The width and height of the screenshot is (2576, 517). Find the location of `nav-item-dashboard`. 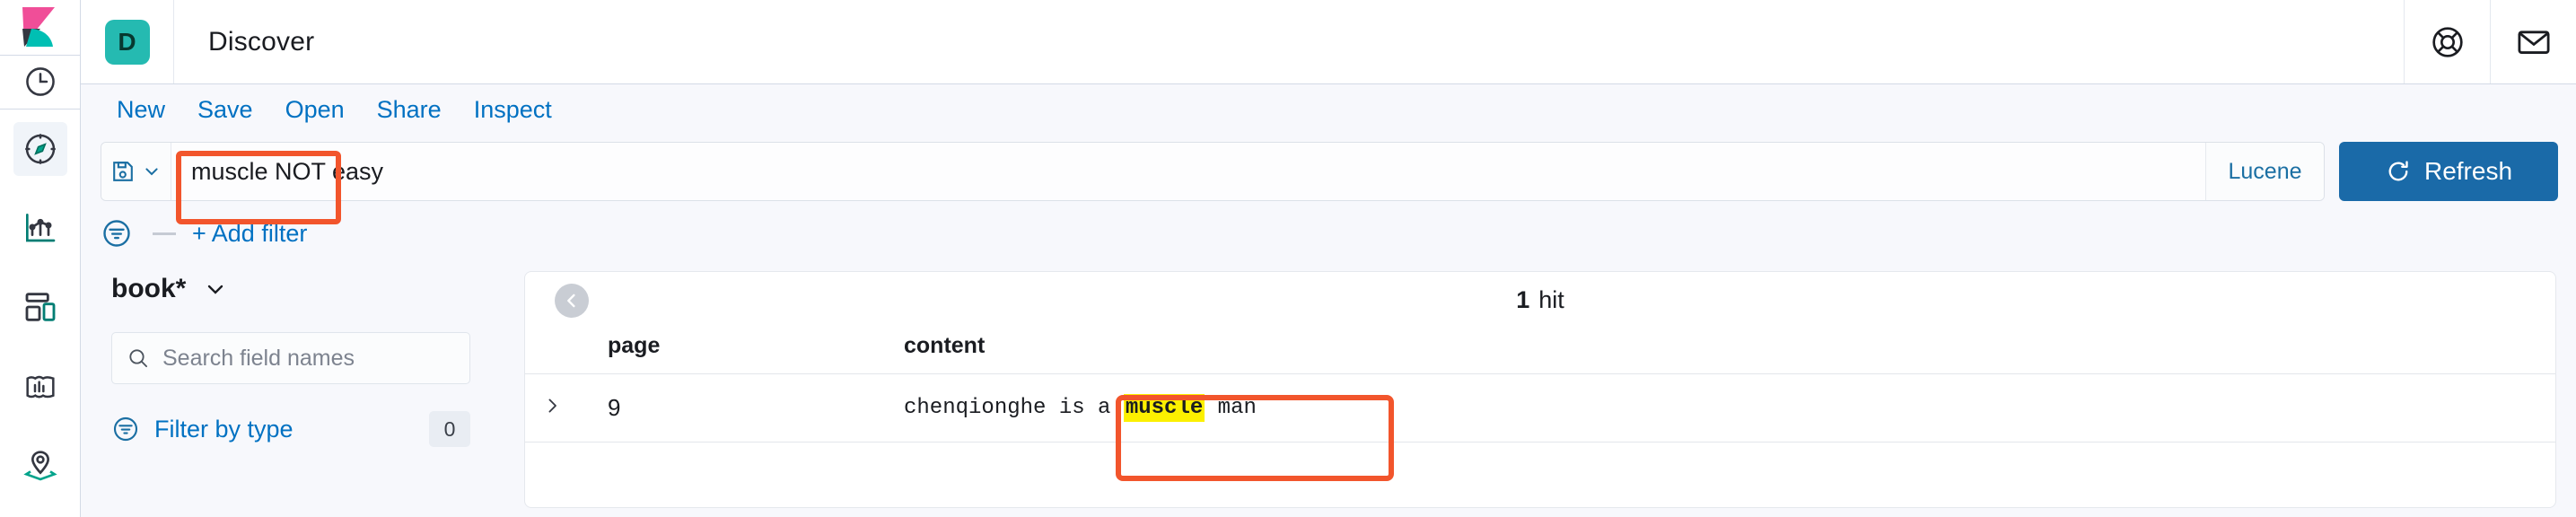

nav-item-dashboard is located at coordinates (40, 307).